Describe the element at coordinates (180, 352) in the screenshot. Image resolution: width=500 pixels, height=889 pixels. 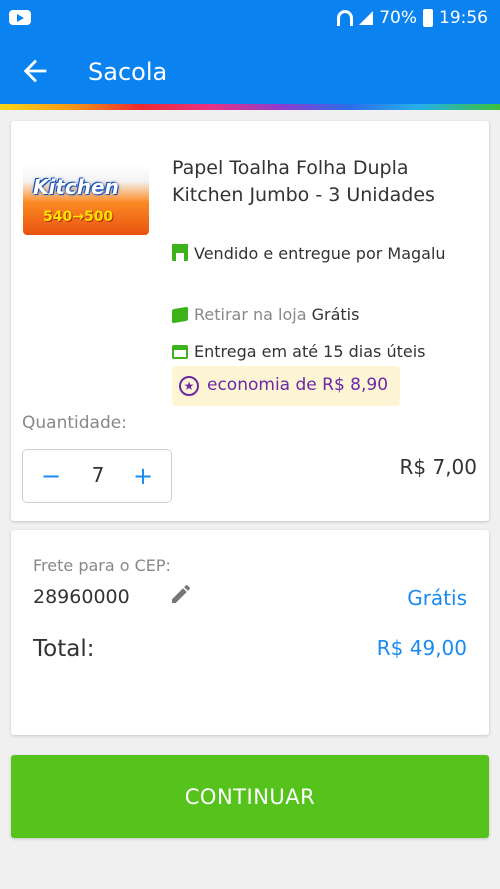
I see `calendar-icon` at that location.